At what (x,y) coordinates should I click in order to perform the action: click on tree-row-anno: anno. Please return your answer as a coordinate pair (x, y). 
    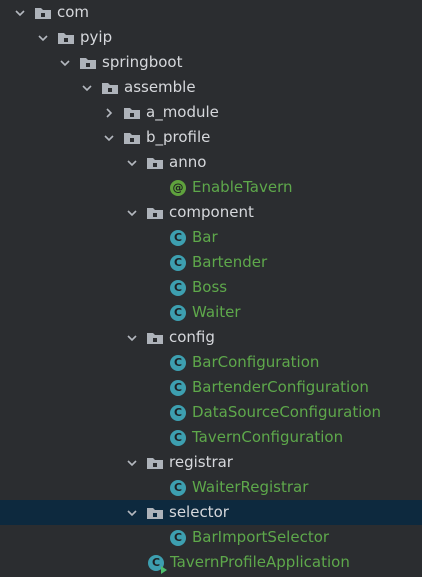
    Looking at the image, I should click on (211, 162).